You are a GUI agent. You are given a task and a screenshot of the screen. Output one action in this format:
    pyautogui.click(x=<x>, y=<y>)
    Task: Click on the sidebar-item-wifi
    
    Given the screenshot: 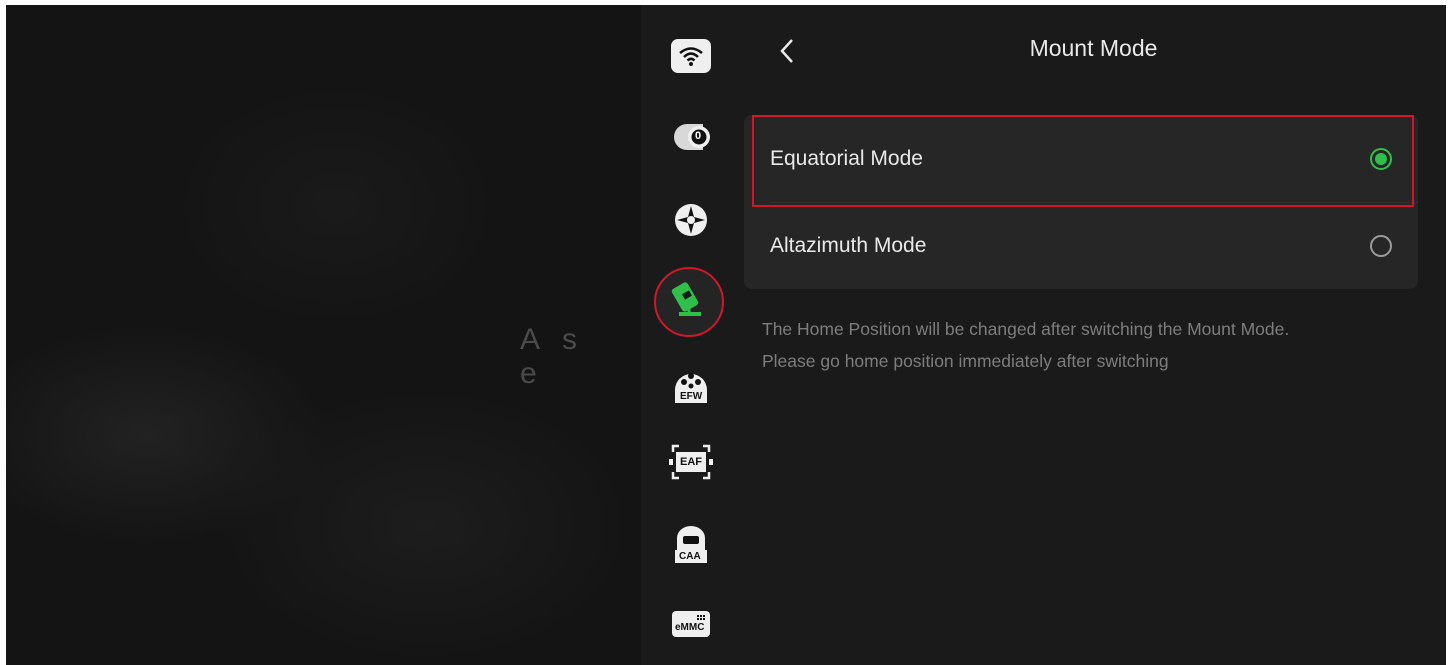 What is the action you would take?
    pyautogui.click(x=691, y=56)
    